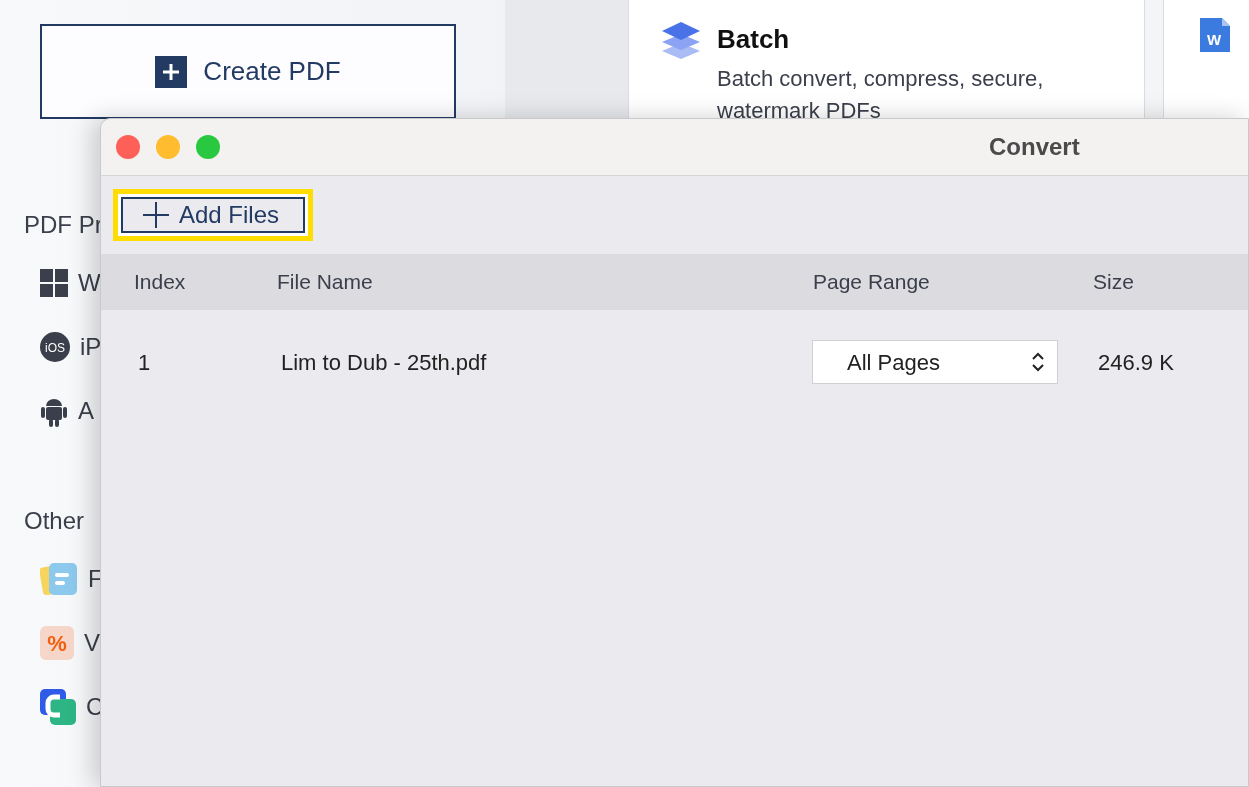 The height and width of the screenshot is (787, 1249). Describe the element at coordinates (92, 643) in the screenshot. I see `sidebar-item: V` at that location.